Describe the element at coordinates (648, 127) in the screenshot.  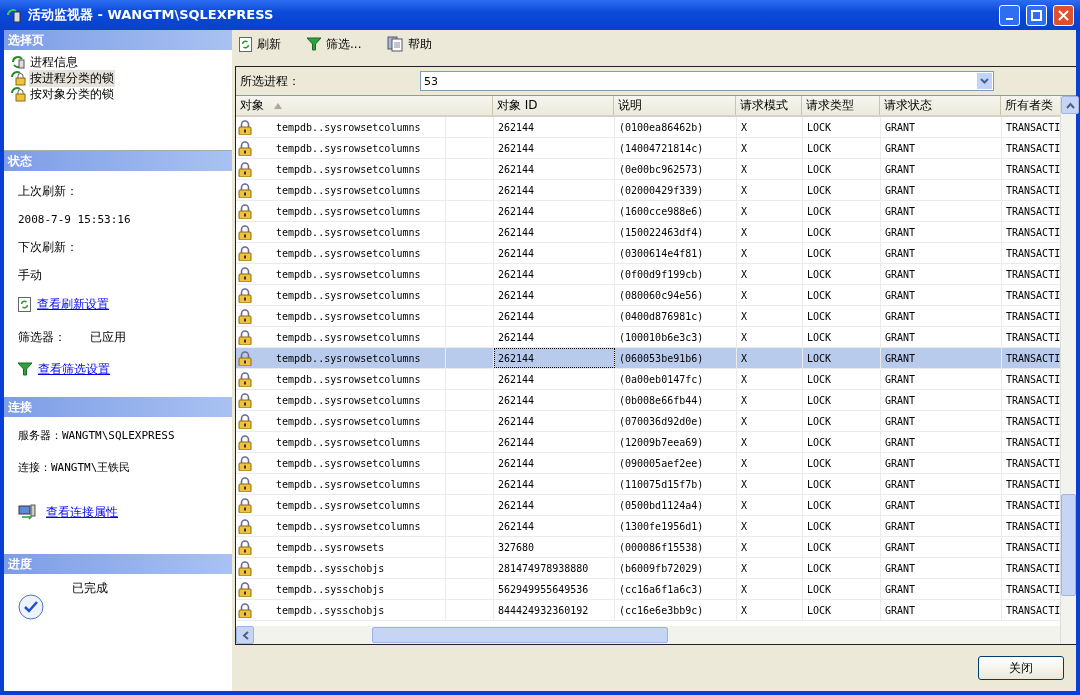
I see `table-row: tempdb..sysrowsetcolumns 262144 (0100ea86462b) X LOCK GRANT TRANSACTI` at that location.